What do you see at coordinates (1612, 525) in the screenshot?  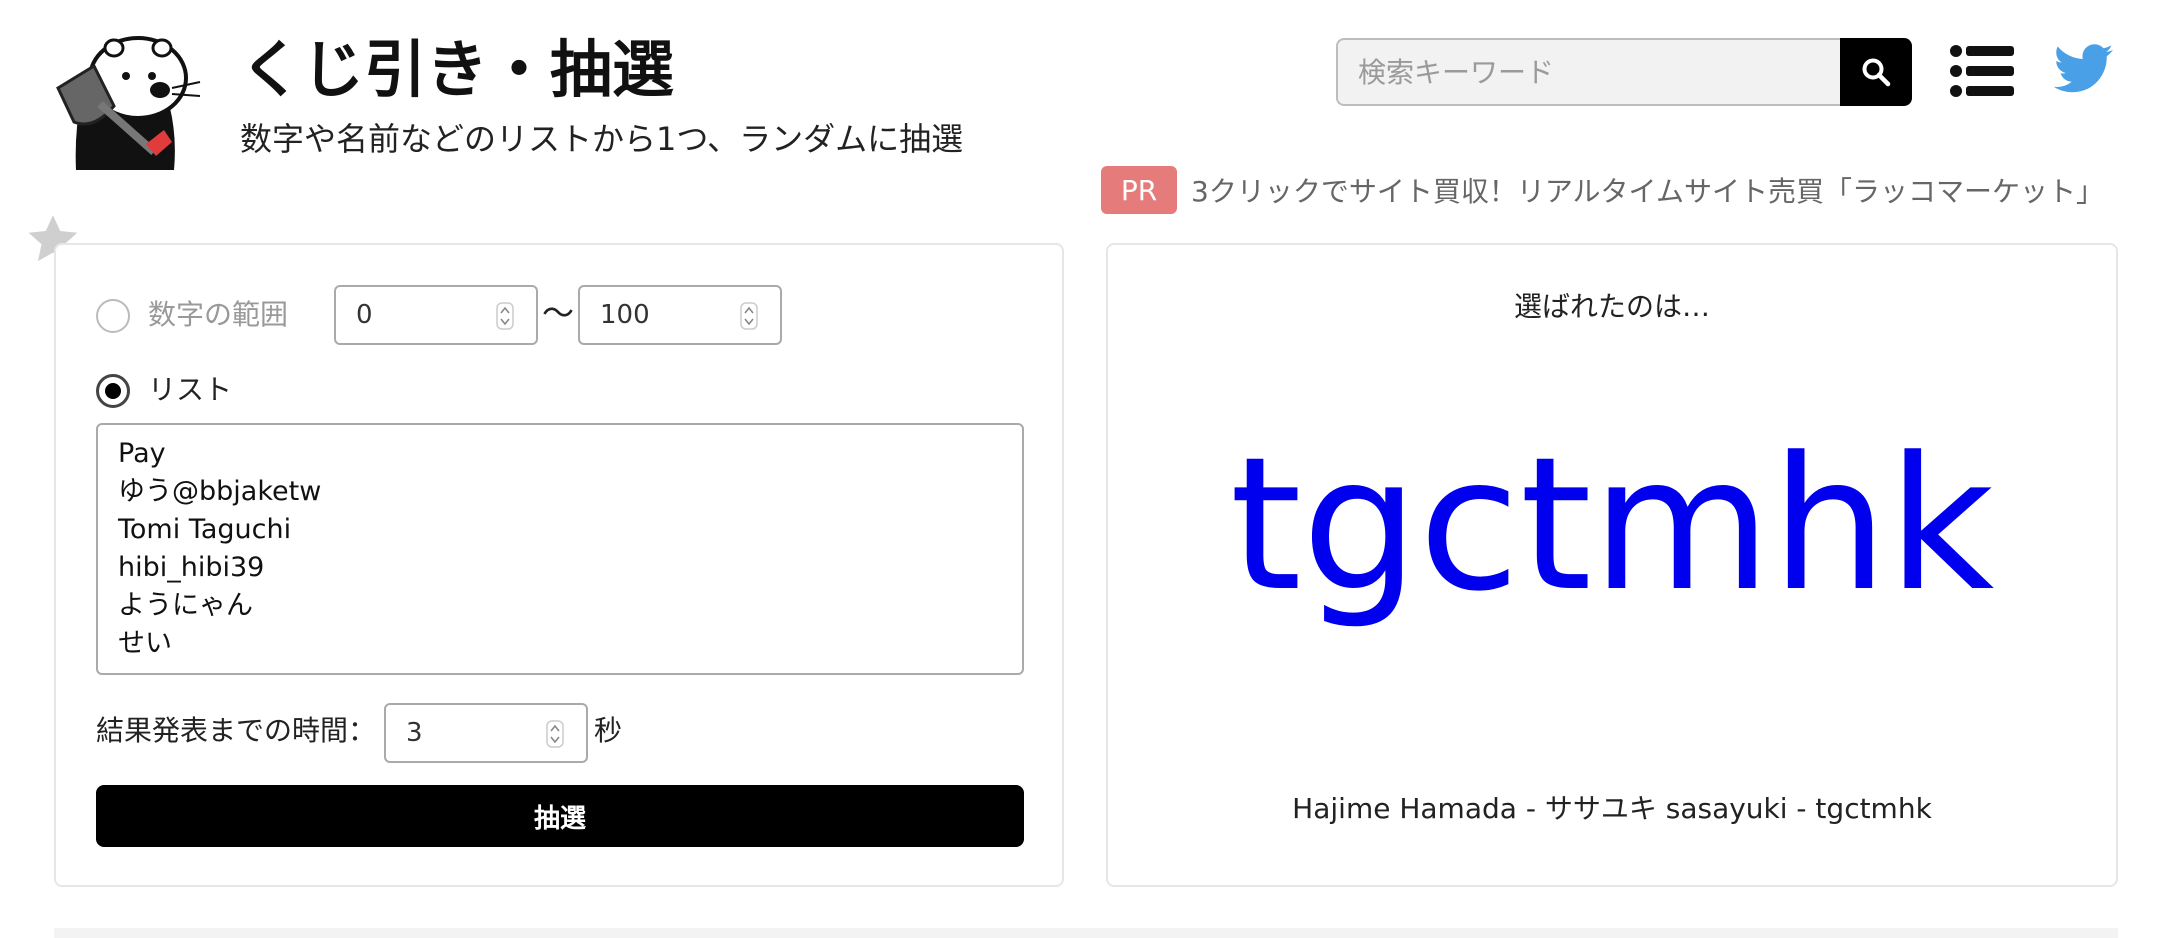 I see `winner-text: tgctmhk` at bounding box center [1612, 525].